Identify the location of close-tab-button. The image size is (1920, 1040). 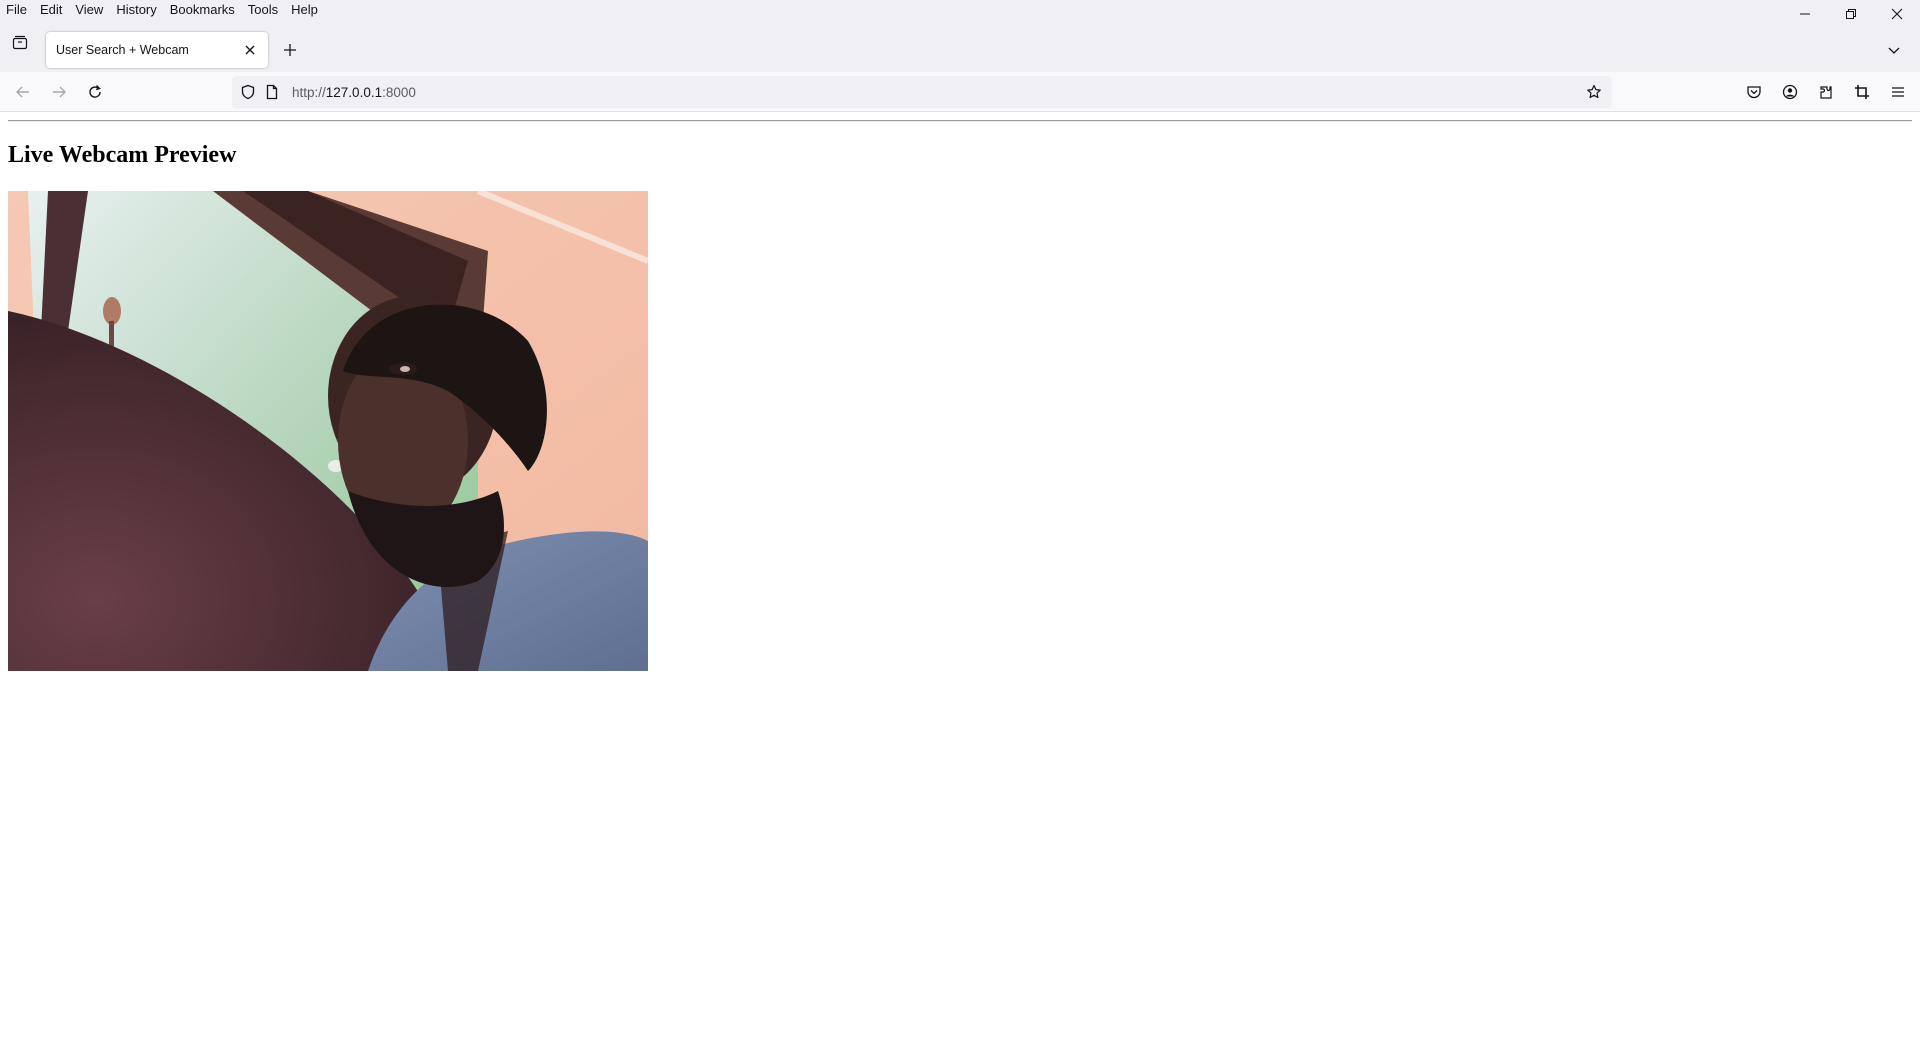
(250, 50).